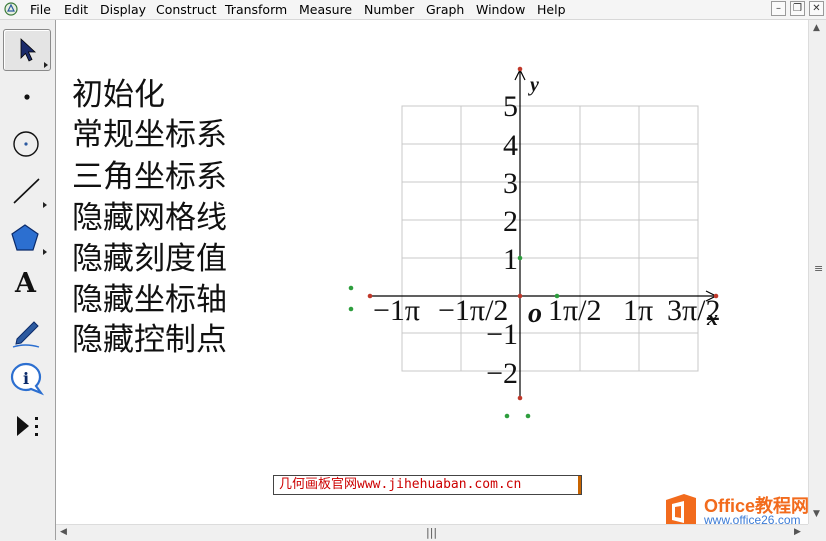 The image size is (826, 541). I want to click on vertical-scrollbar: ▲ ≡ ▼, so click(817, 272).